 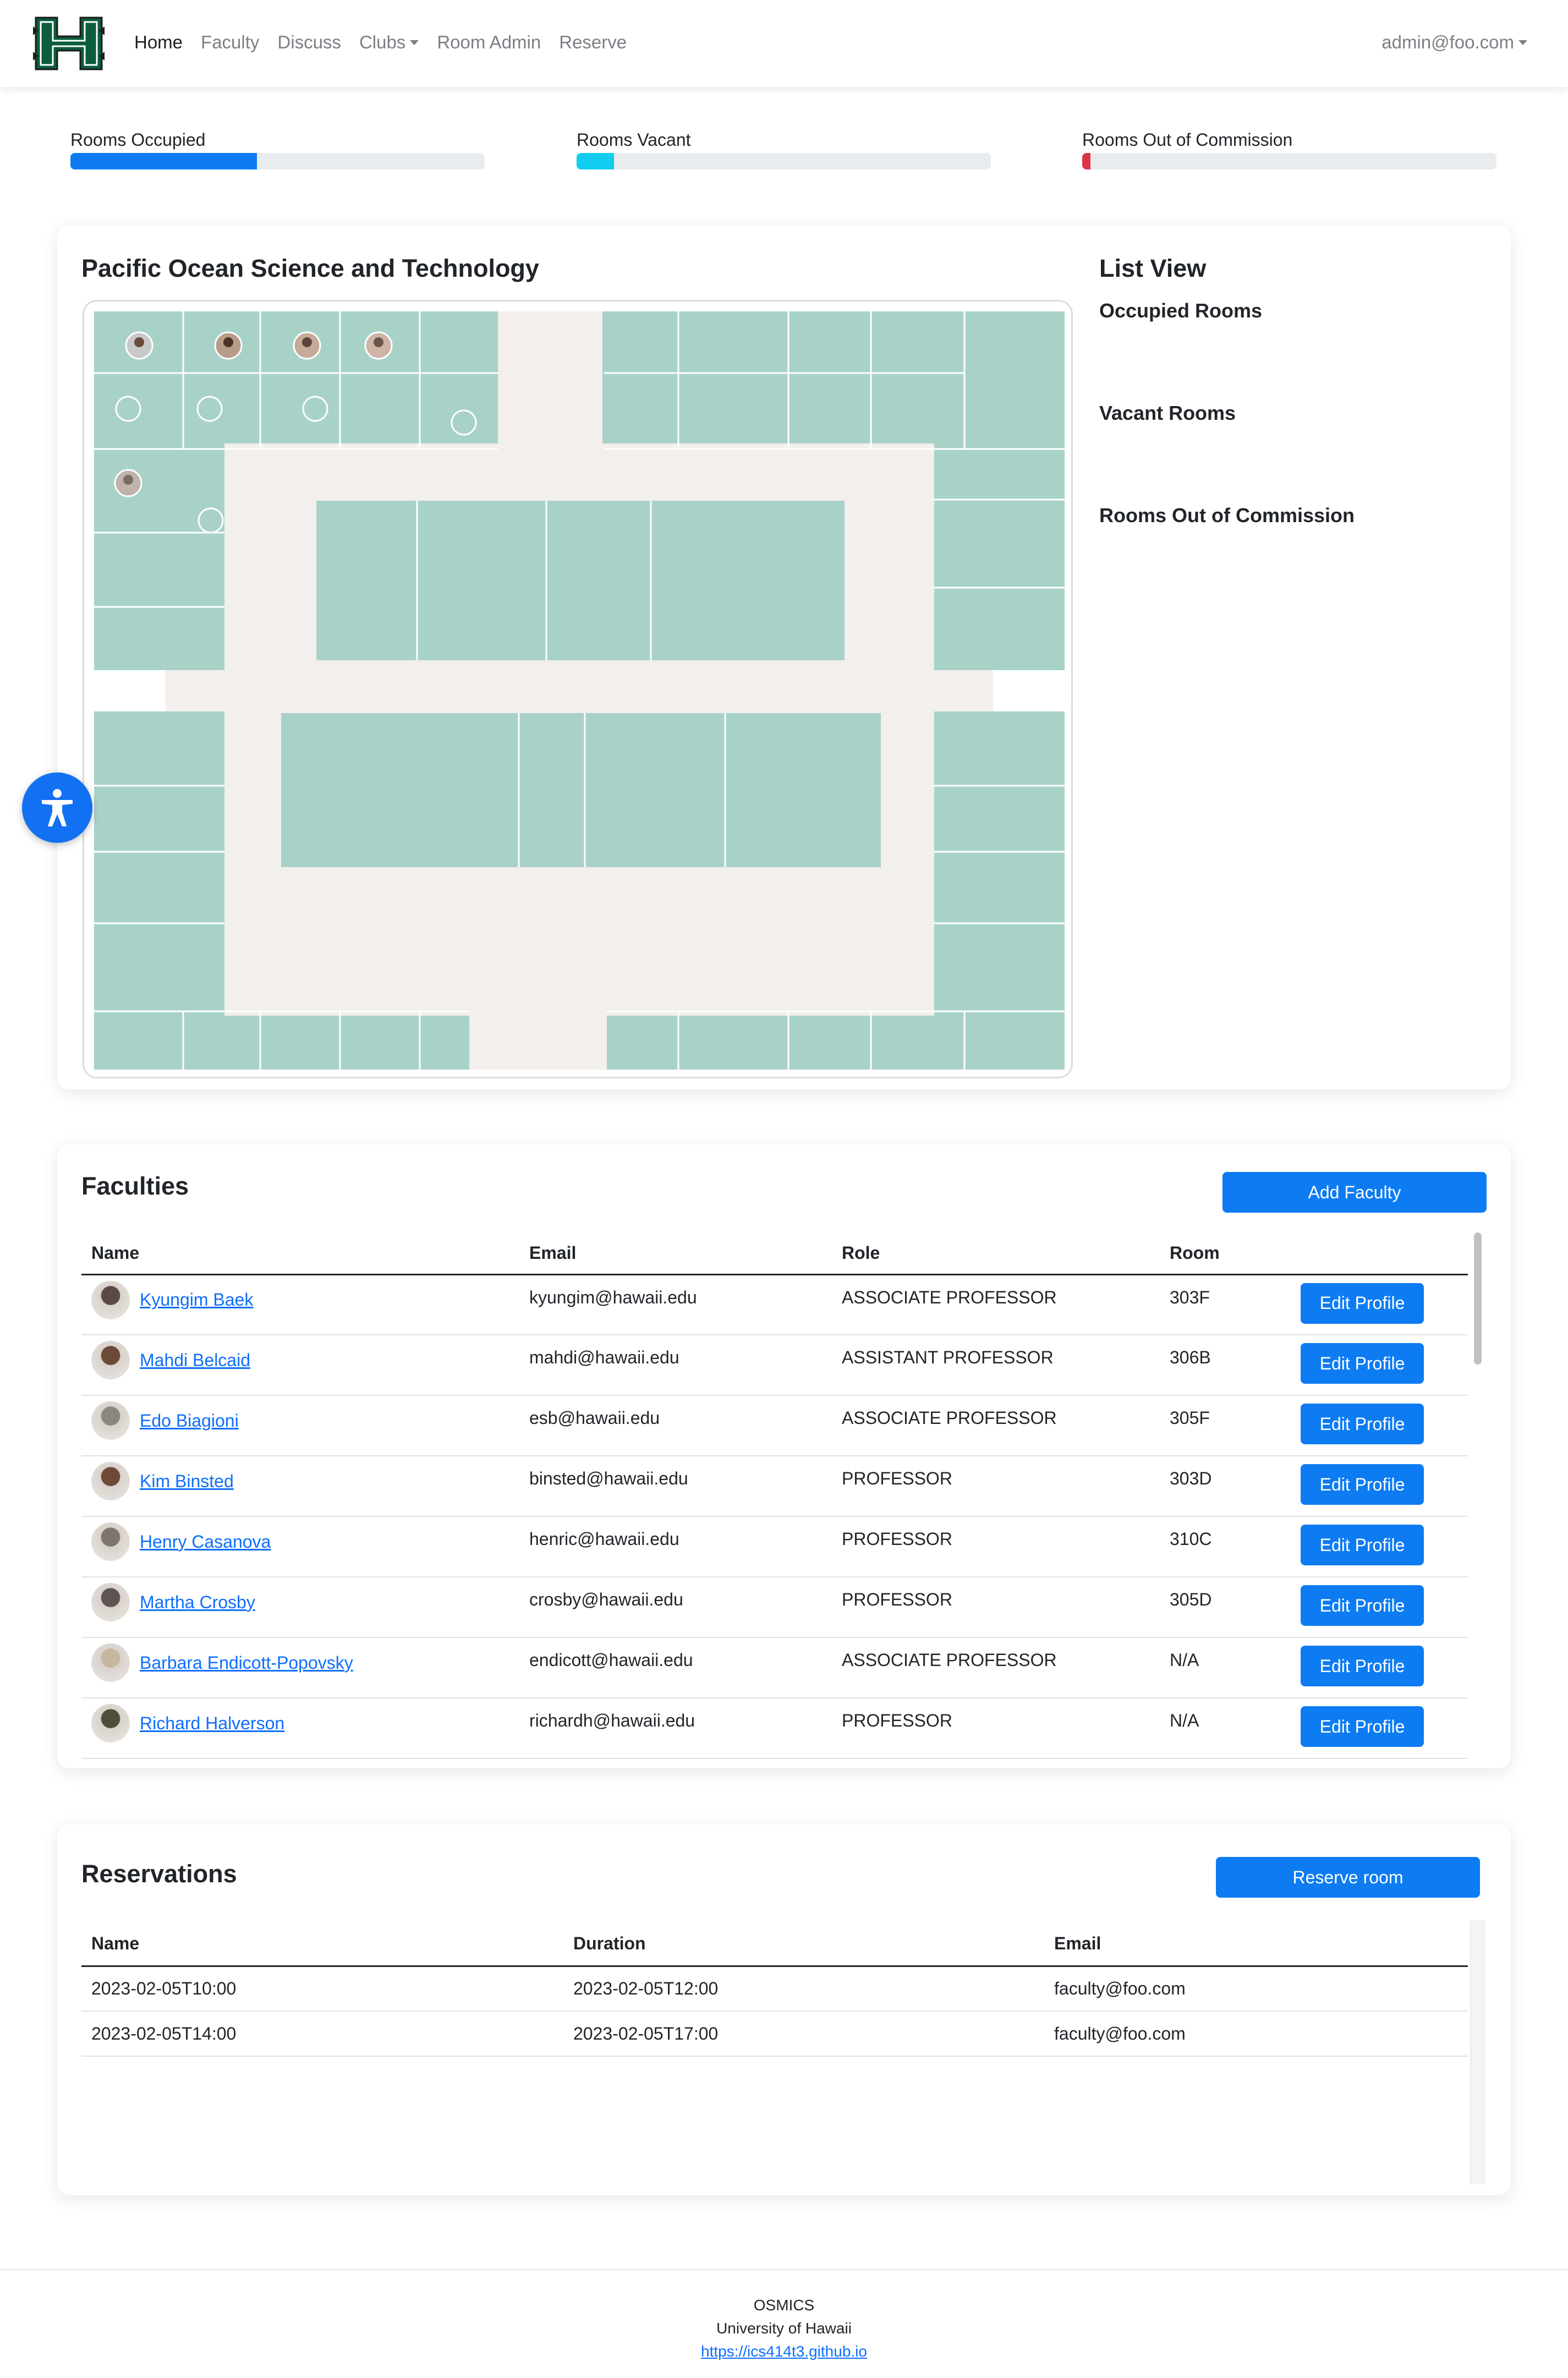 I want to click on nav-faculty: Faculty, so click(x=230, y=42).